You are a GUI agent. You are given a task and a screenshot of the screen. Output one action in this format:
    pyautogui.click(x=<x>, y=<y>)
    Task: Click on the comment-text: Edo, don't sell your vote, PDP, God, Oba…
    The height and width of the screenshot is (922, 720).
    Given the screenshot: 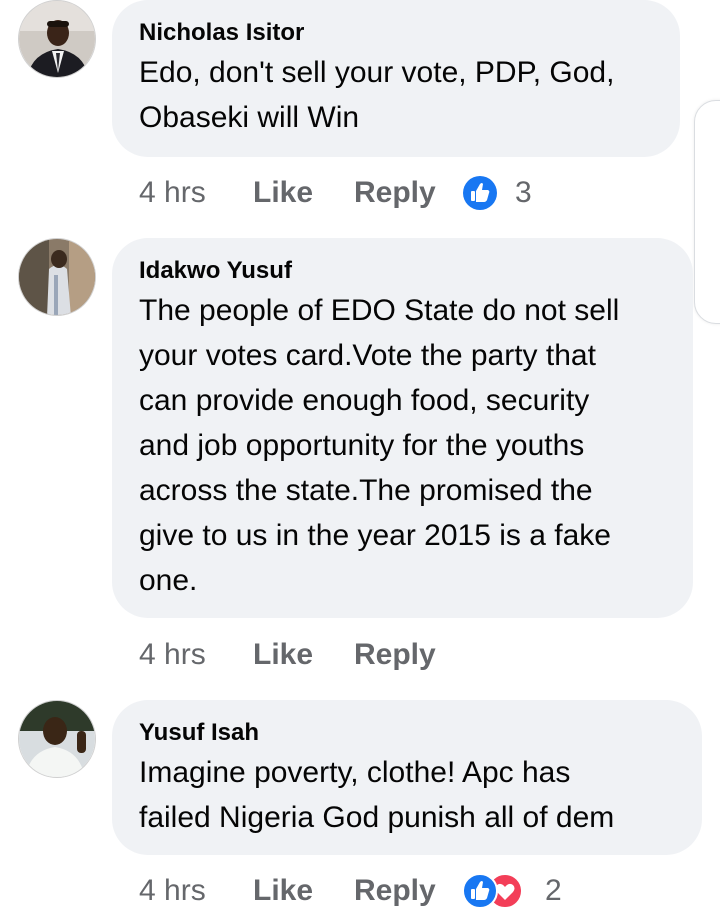 What is the action you would take?
    pyautogui.click(x=377, y=95)
    